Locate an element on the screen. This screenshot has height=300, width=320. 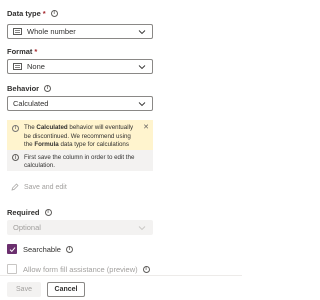
close-icon: ✕ is located at coordinates (146, 128).